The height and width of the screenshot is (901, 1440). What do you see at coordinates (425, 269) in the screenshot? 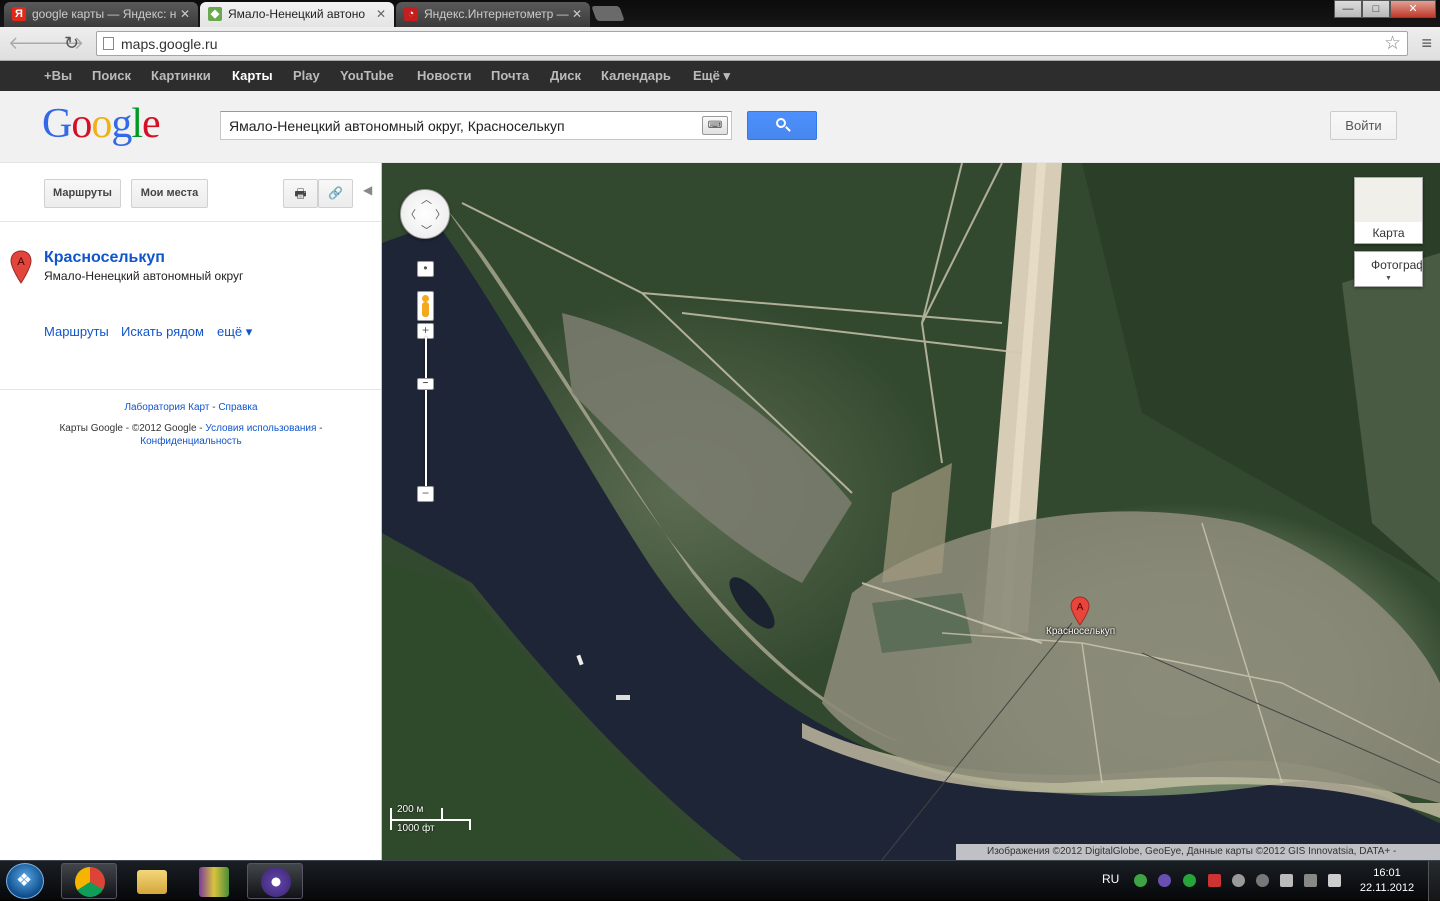
I see `reset-view-button: •` at bounding box center [425, 269].